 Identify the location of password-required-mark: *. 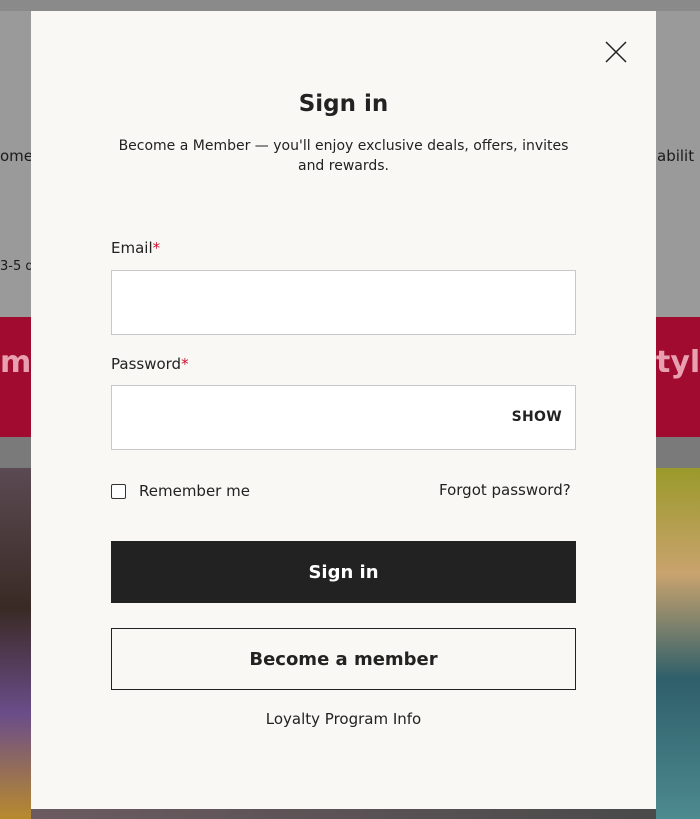
(185, 364).